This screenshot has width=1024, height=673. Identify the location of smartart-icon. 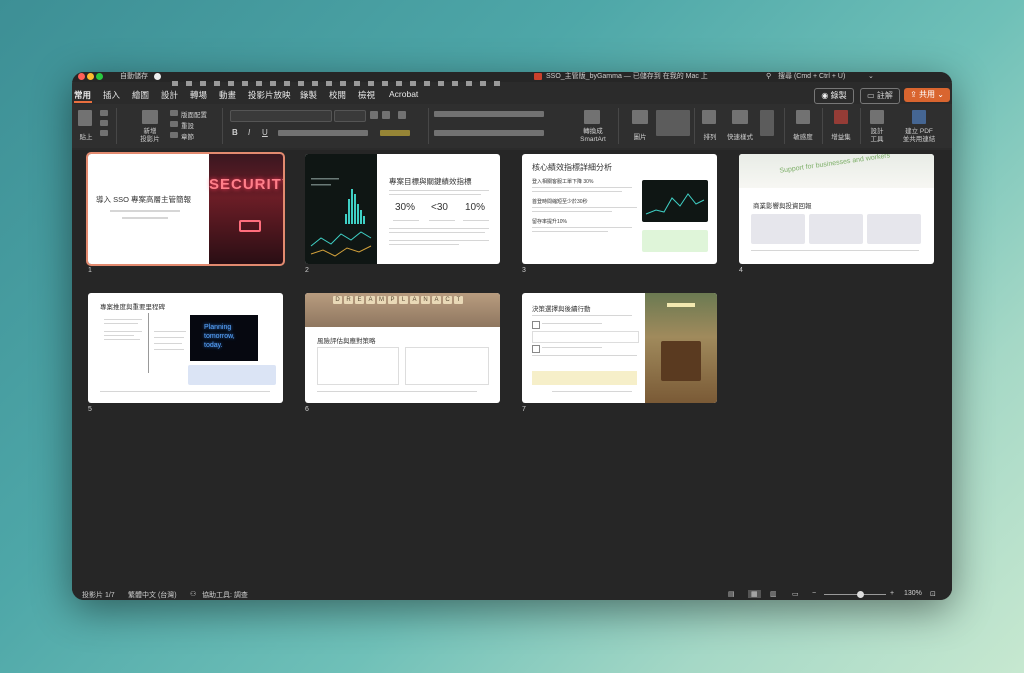
(592, 117).